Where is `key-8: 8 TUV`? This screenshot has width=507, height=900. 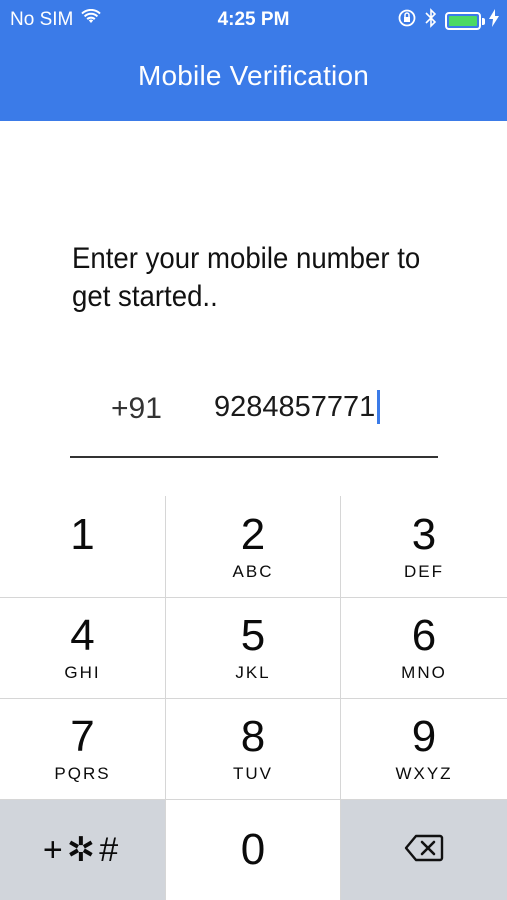
key-8: 8 TUV is located at coordinates (253, 748).